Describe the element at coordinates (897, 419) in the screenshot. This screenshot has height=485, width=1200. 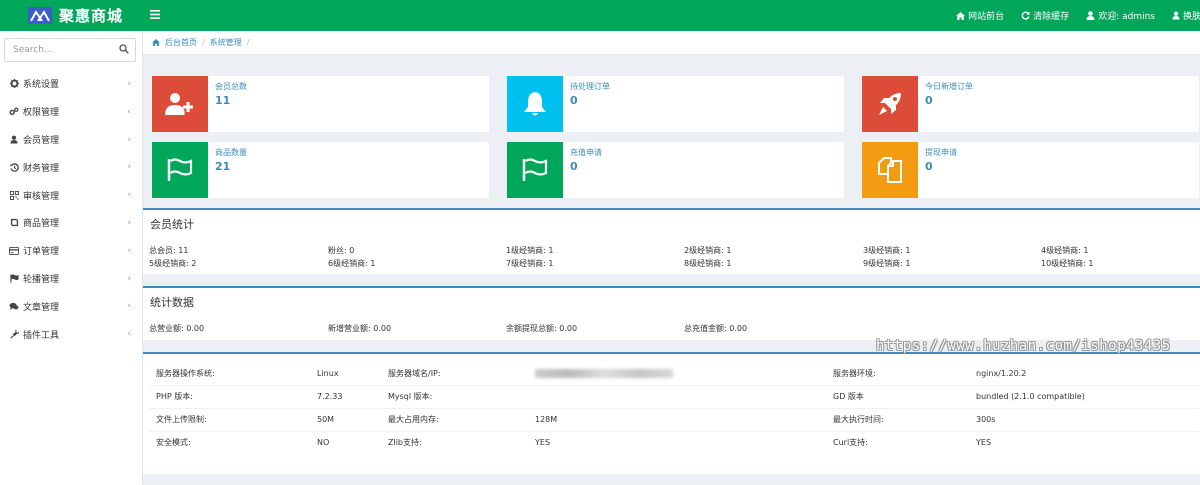
I see `table-cell: 最大执行时间:` at that location.